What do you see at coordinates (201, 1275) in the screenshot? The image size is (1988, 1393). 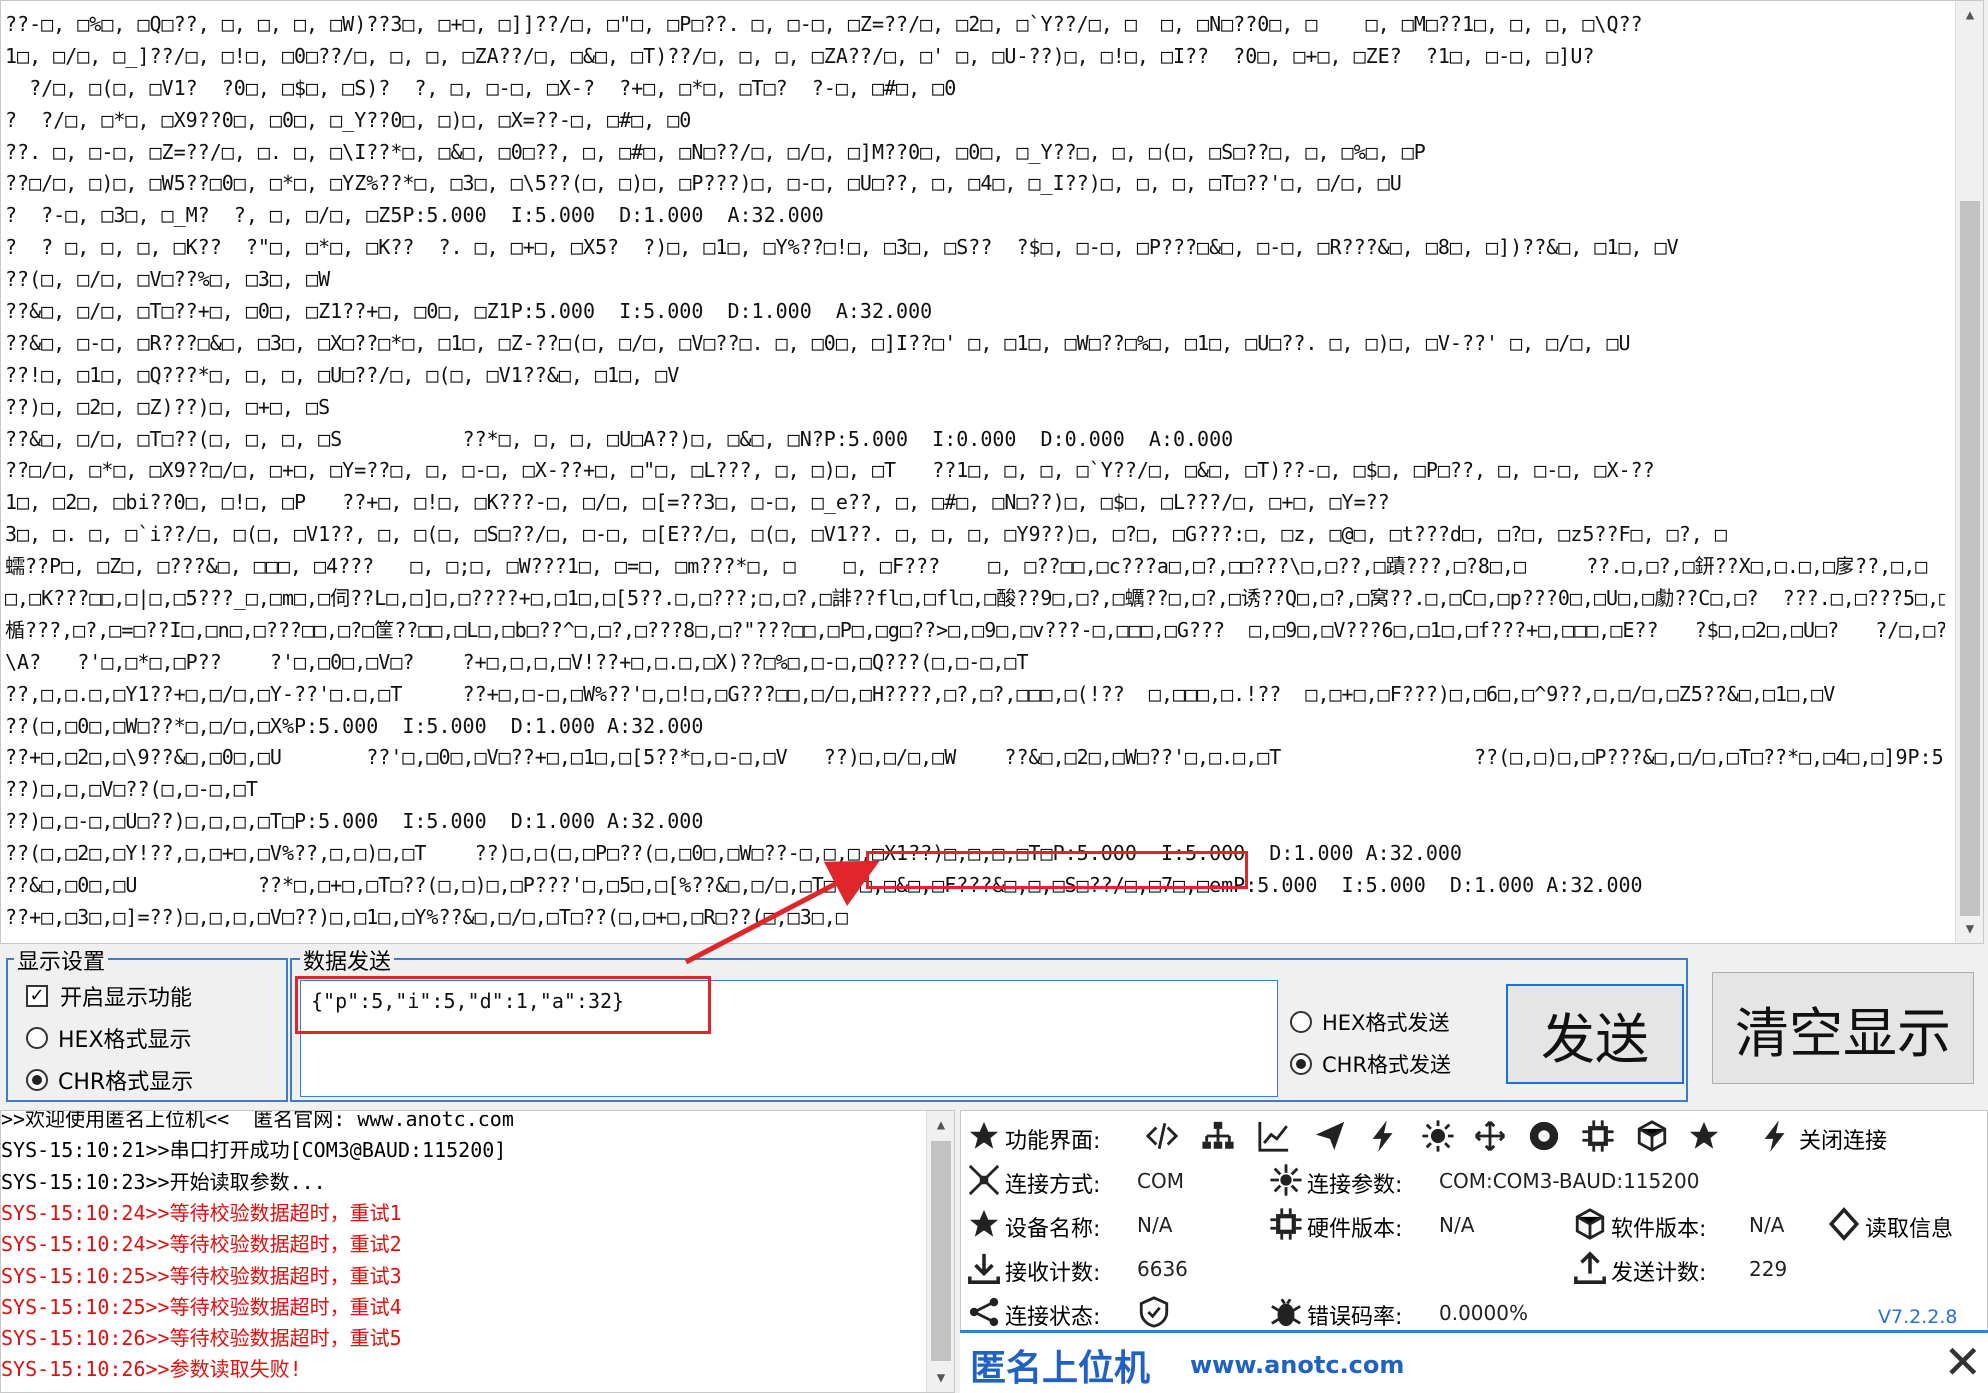 I see `log-line: SYS-15:10:25>>等待校验数据超时，重试3` at bounding box center [201, 1275].